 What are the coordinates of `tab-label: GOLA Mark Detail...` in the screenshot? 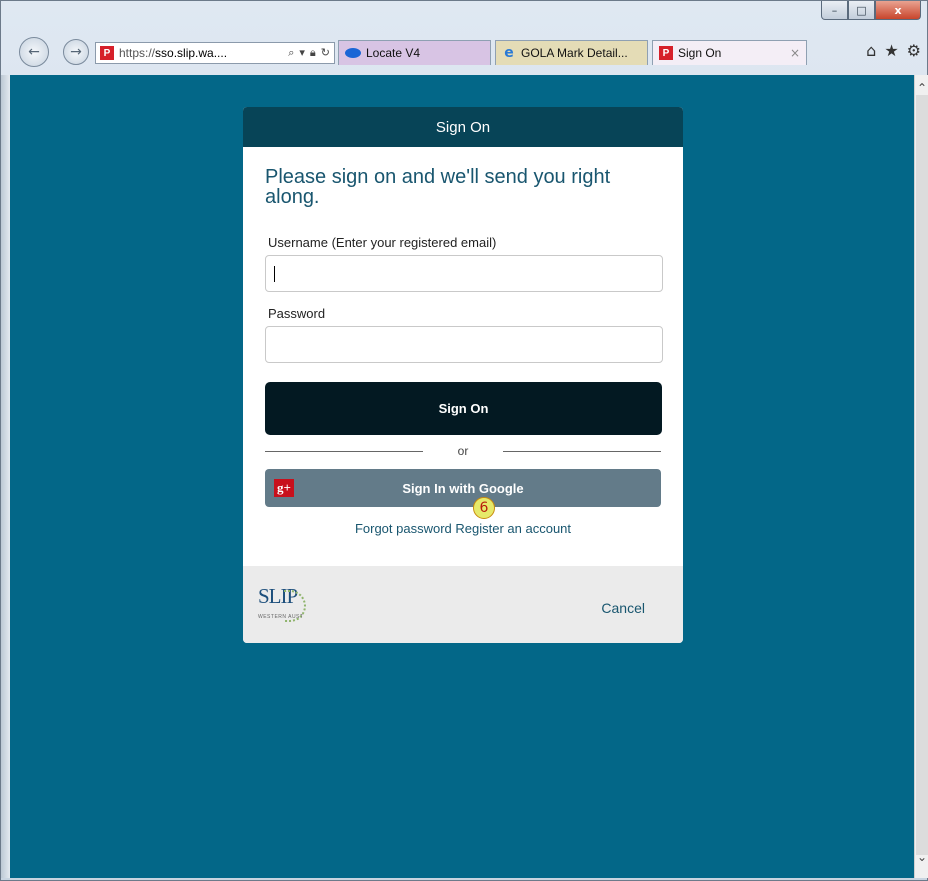 It's located at (574, 53).